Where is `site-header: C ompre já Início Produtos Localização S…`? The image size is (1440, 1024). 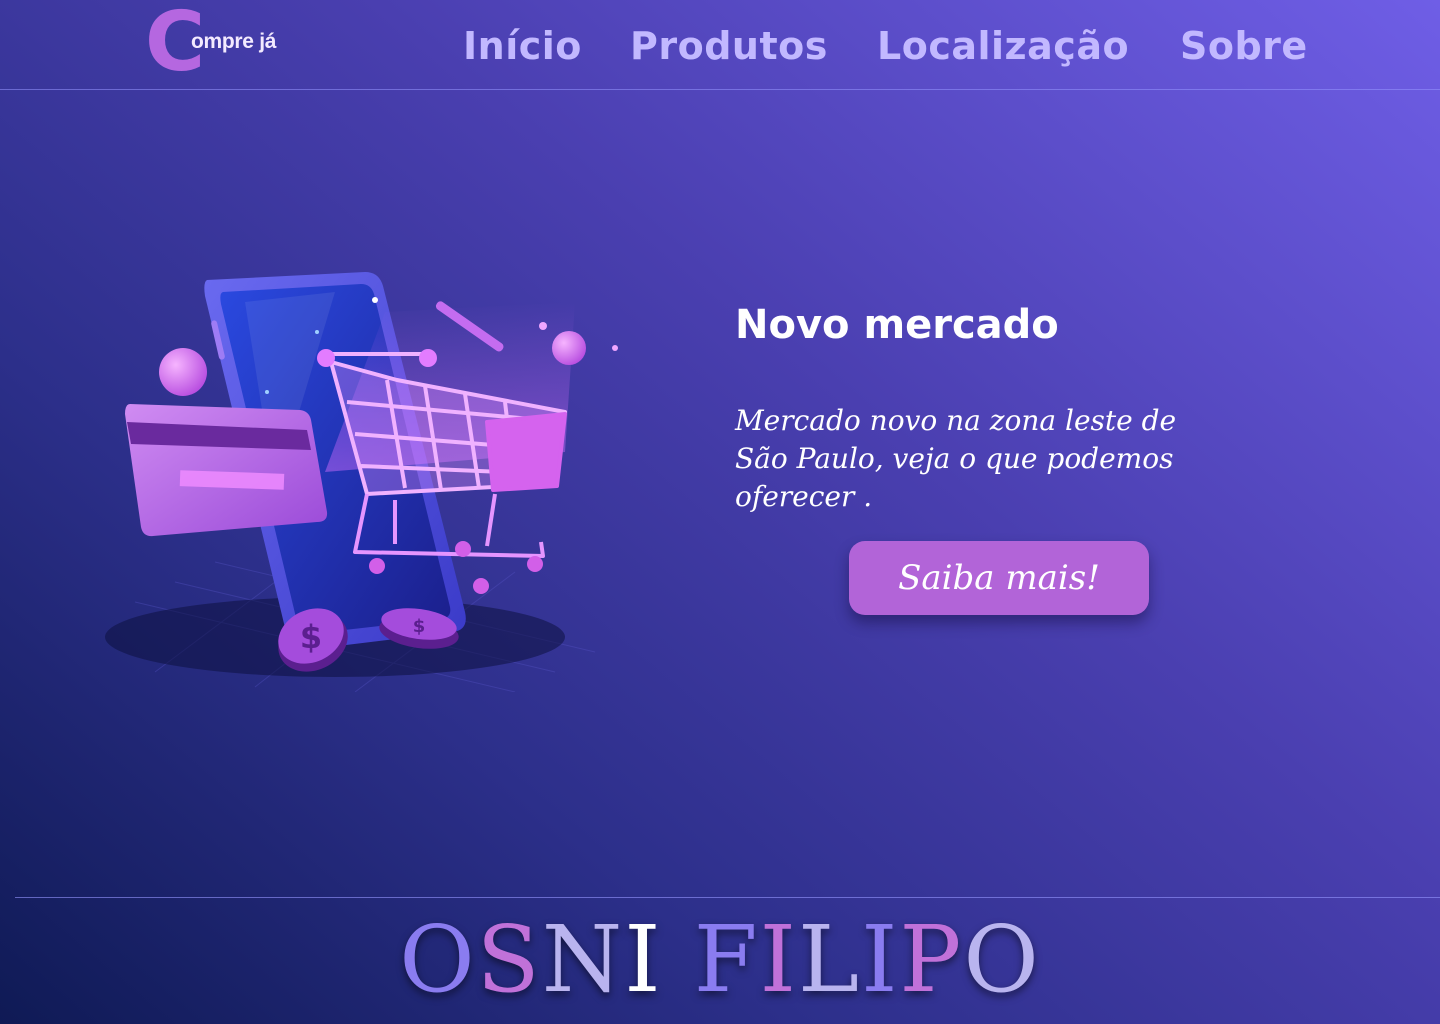 site-header: C ompre já Início Produtos Localização S… is located at coordinates (720, 45).